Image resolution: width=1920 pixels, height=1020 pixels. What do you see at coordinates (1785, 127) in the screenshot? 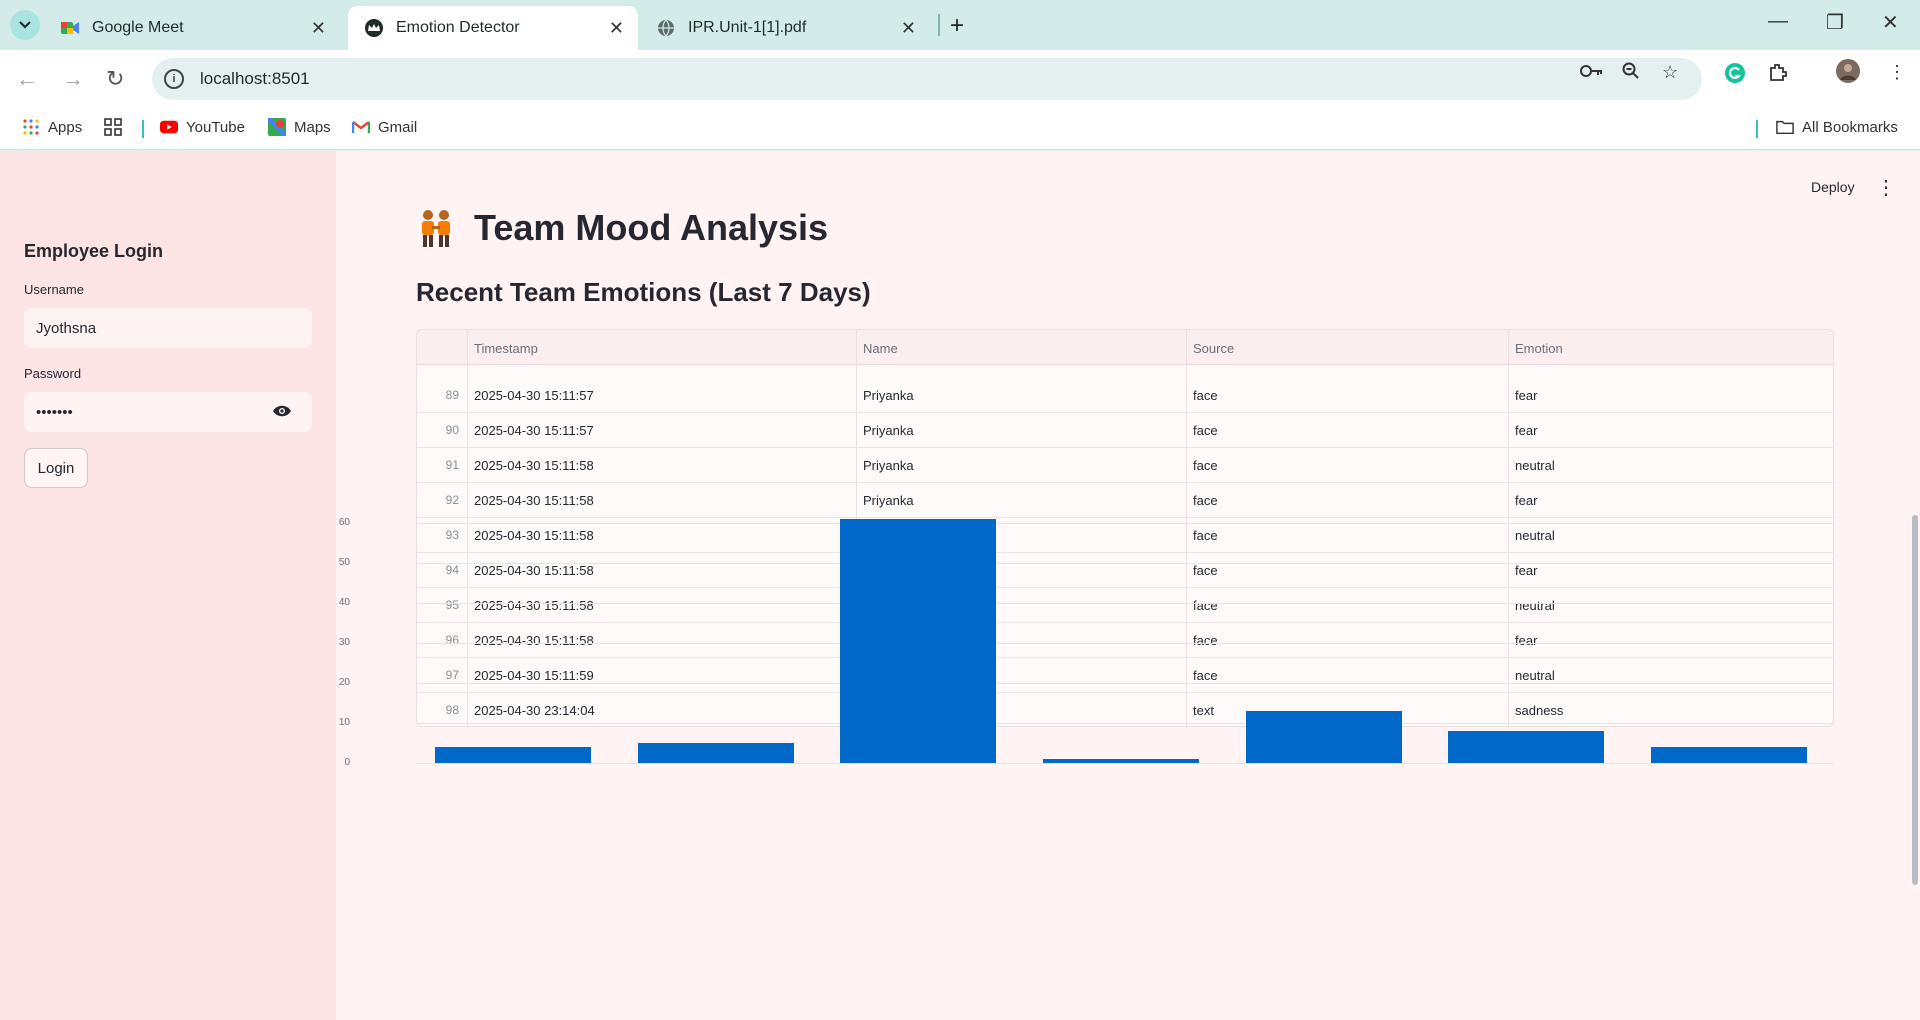
I see `folder-icon` at bounding box center [1785, 127].